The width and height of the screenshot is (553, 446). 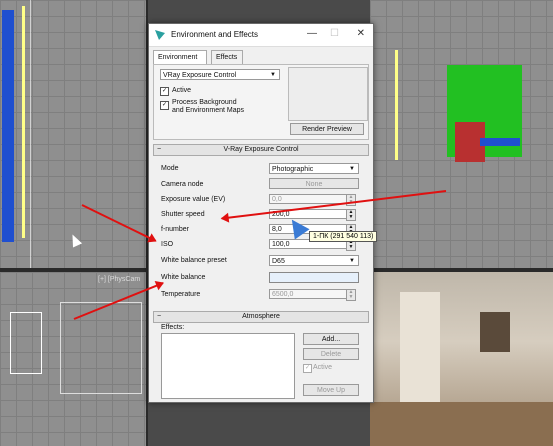 What do you see at coordinates (200, 75) in the screenshot?
I see `exposure-type-value: VRay Exposure Control` at bounding box center [200, 75].